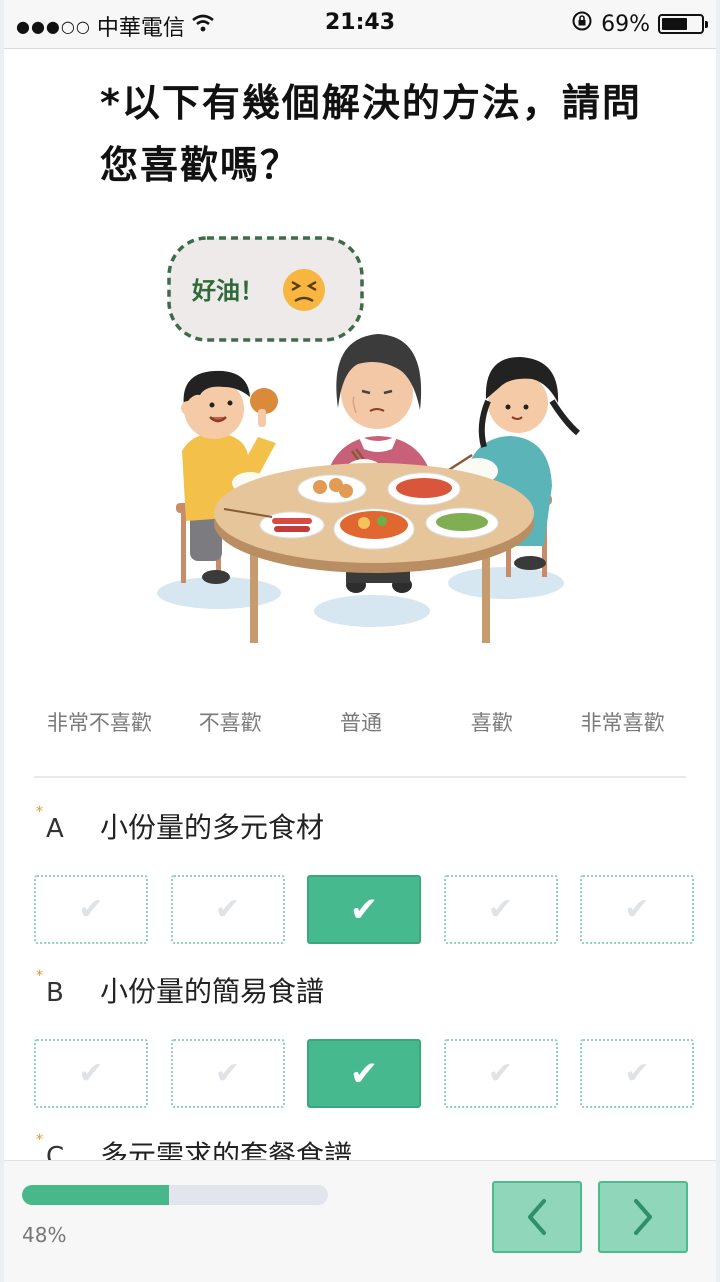 The height and width of the screenshot is (1282, 720). What do you see at coordinates (55, 829) in the screenshot?
I see `question-letter: A` at bounding box center [55, 829].